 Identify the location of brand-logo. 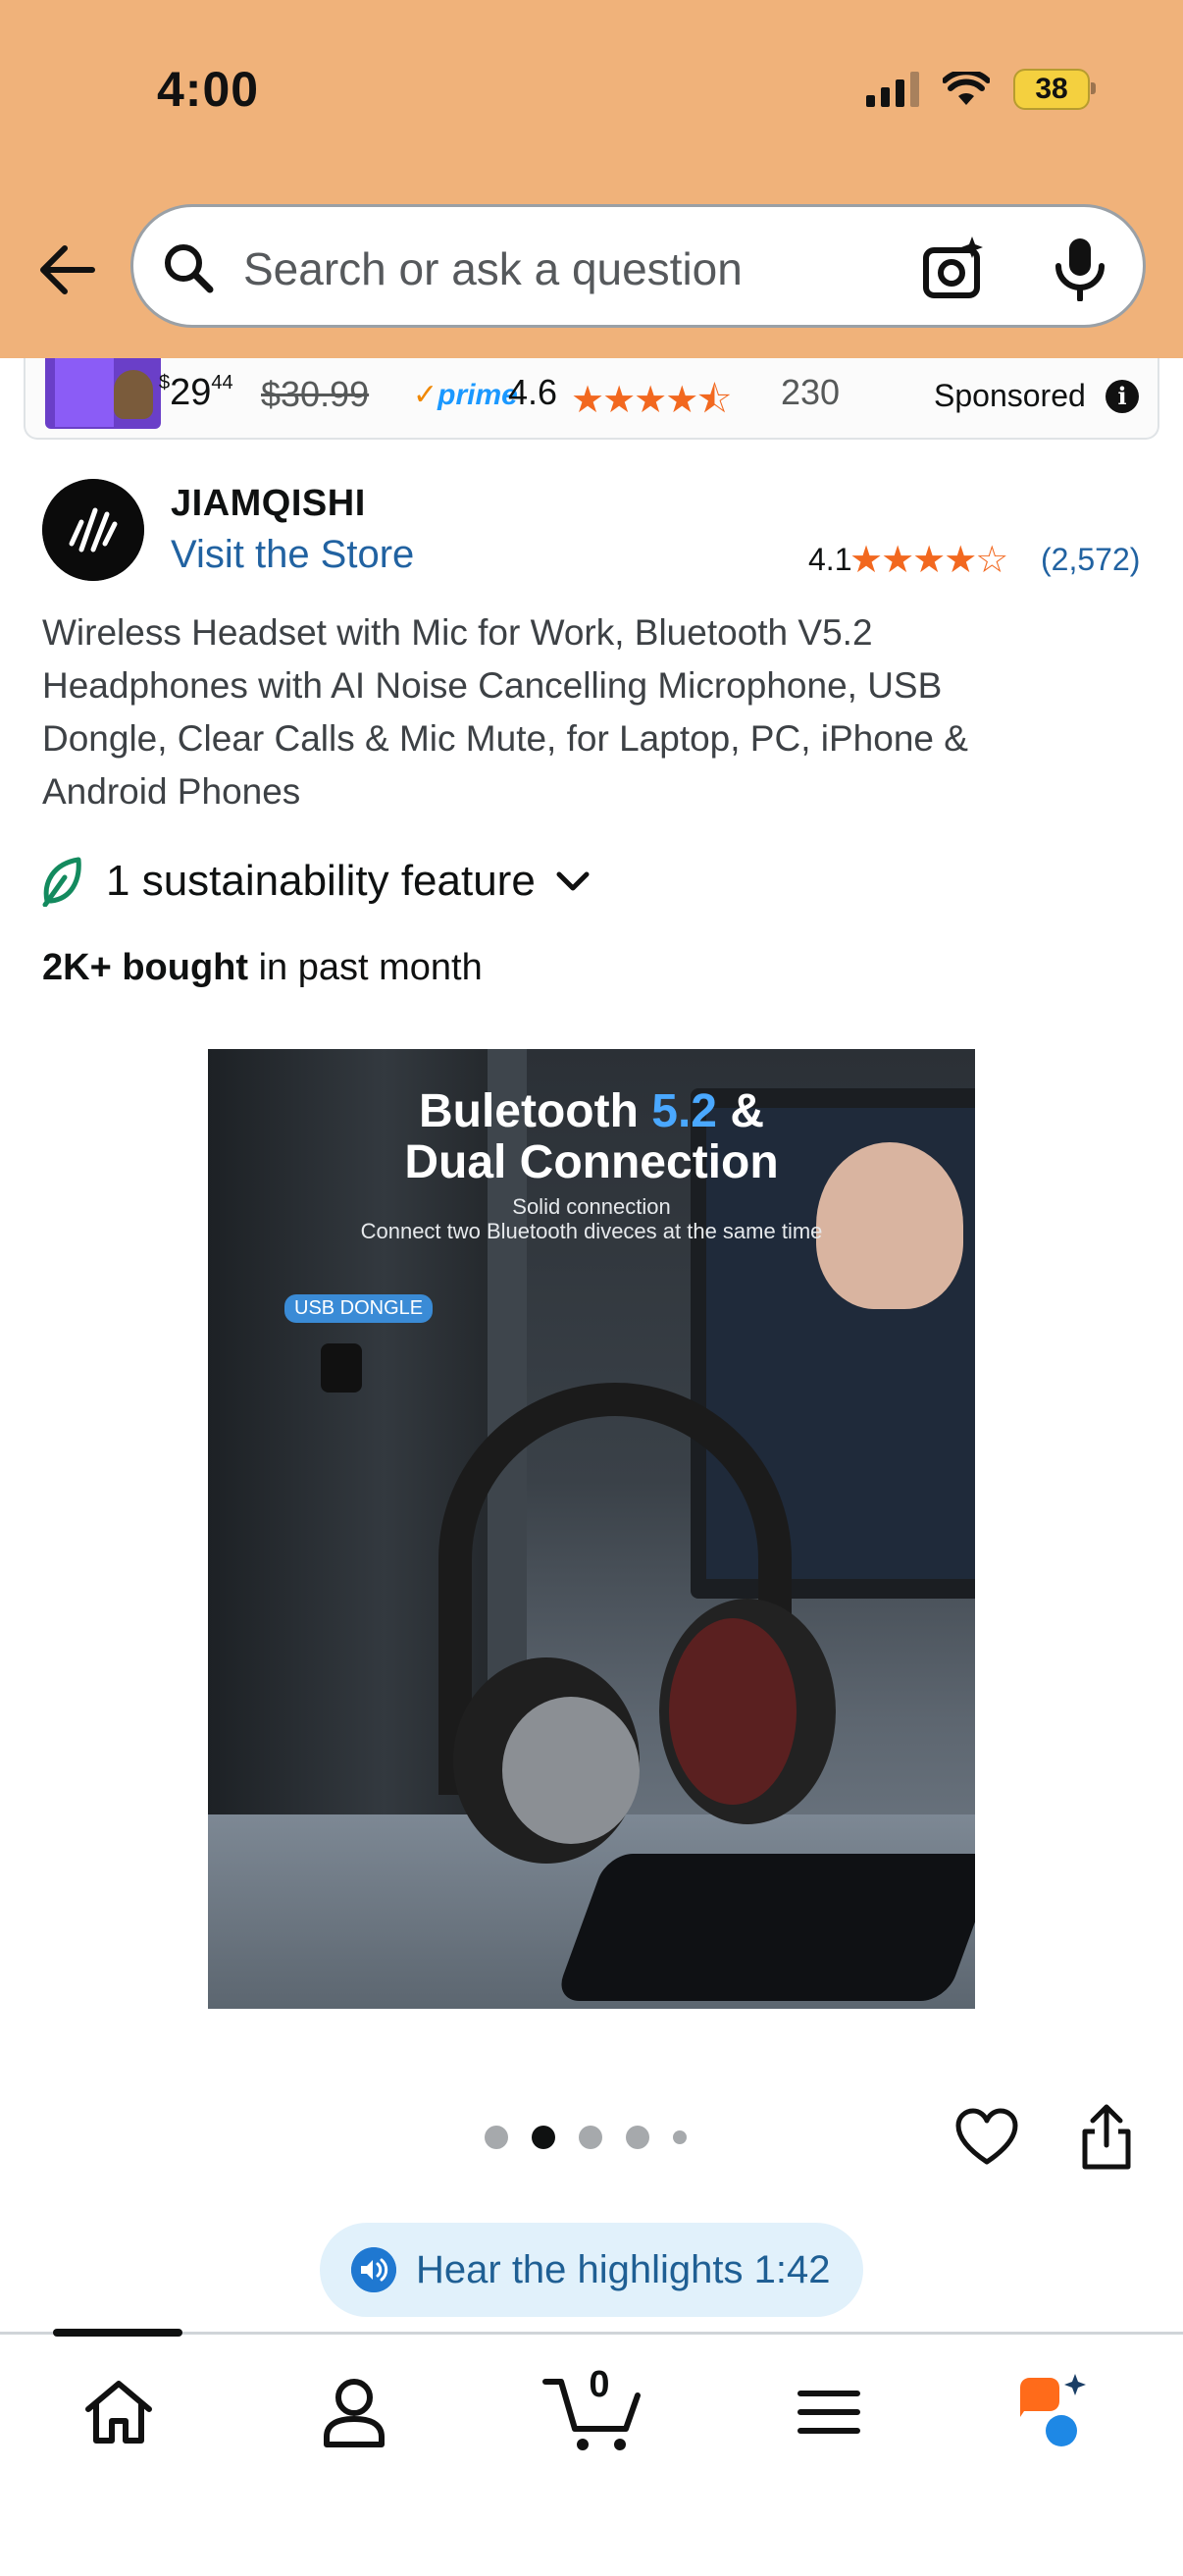
(93, 530).